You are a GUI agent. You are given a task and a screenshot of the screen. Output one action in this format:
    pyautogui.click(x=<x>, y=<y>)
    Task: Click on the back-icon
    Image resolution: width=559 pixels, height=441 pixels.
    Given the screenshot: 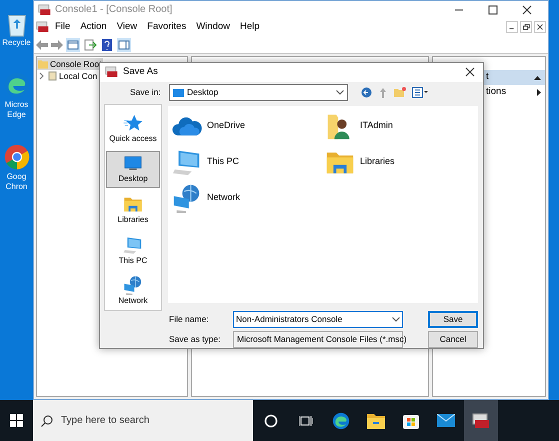 What is the action you would take?
    pyautogui.click(x=366, y=92)
    